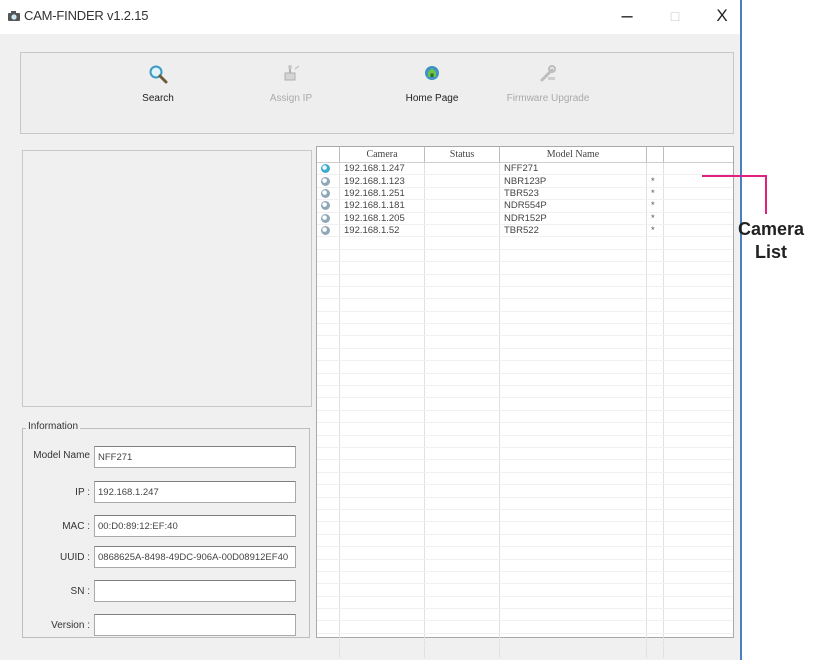  Describe the element at coordinates (573, 155) in the screenshot. I see `model-name-column-header: Model Name` at that location.